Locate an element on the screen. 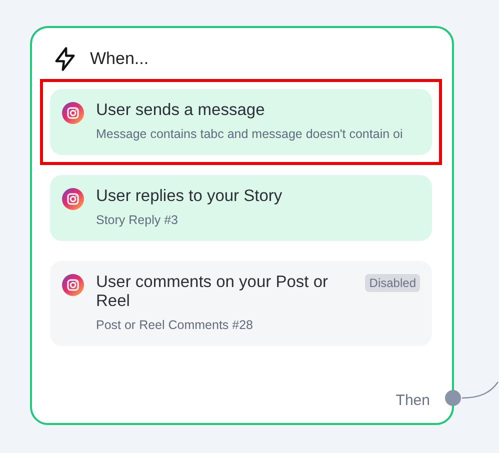  trigger-item: User replies to your Story Story Reply #3 is located at coordinates (241, 208).